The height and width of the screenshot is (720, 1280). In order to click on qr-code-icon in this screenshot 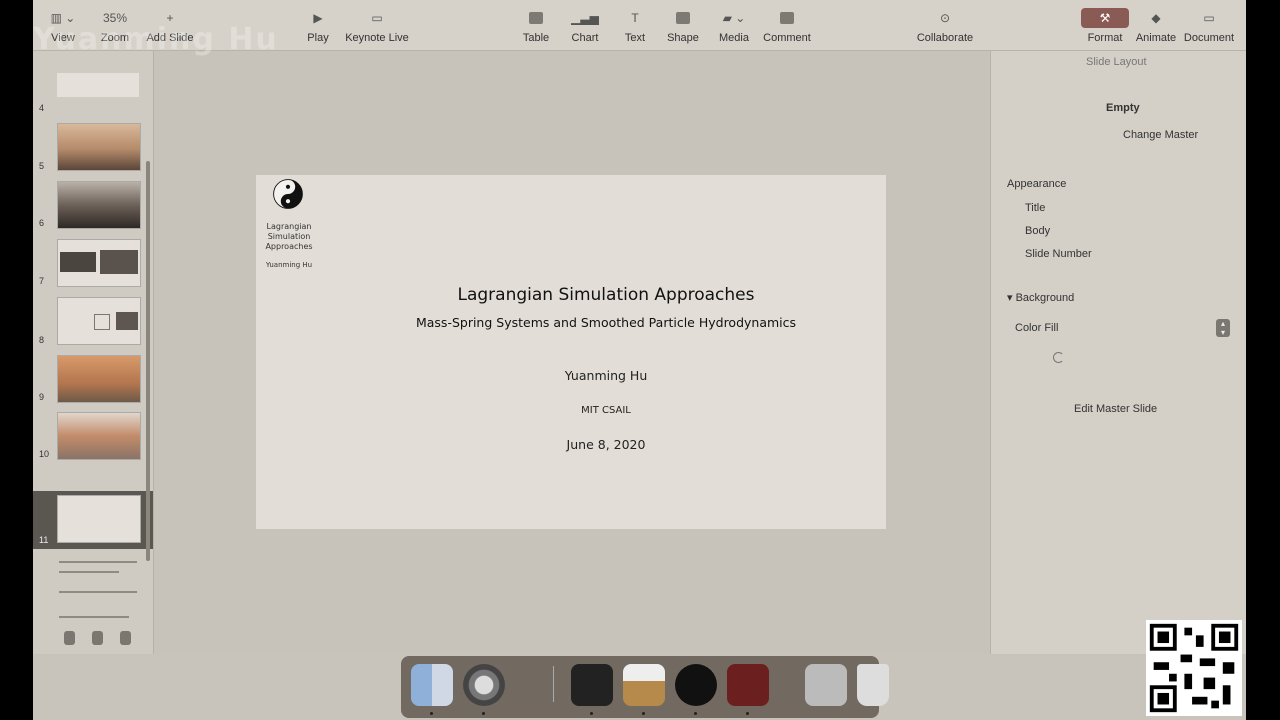, I will do `click(1194, 668)`.